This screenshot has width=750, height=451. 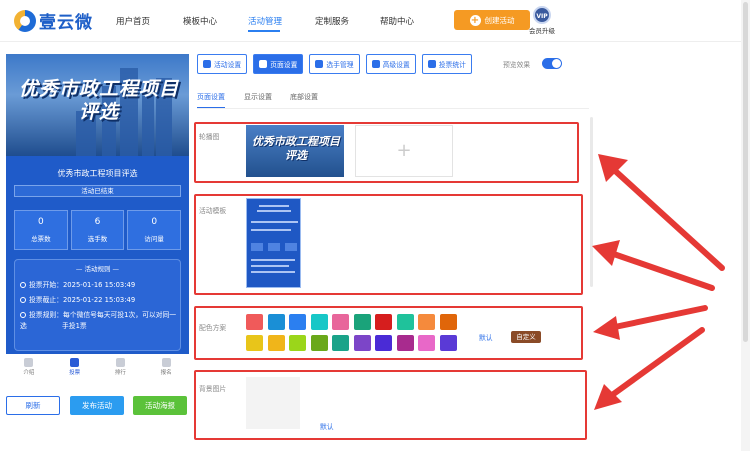 What do you see at coordinates (211, 107) in the screenshot?
I see `subtab-active-indicator` at bounding box center [211, 107].